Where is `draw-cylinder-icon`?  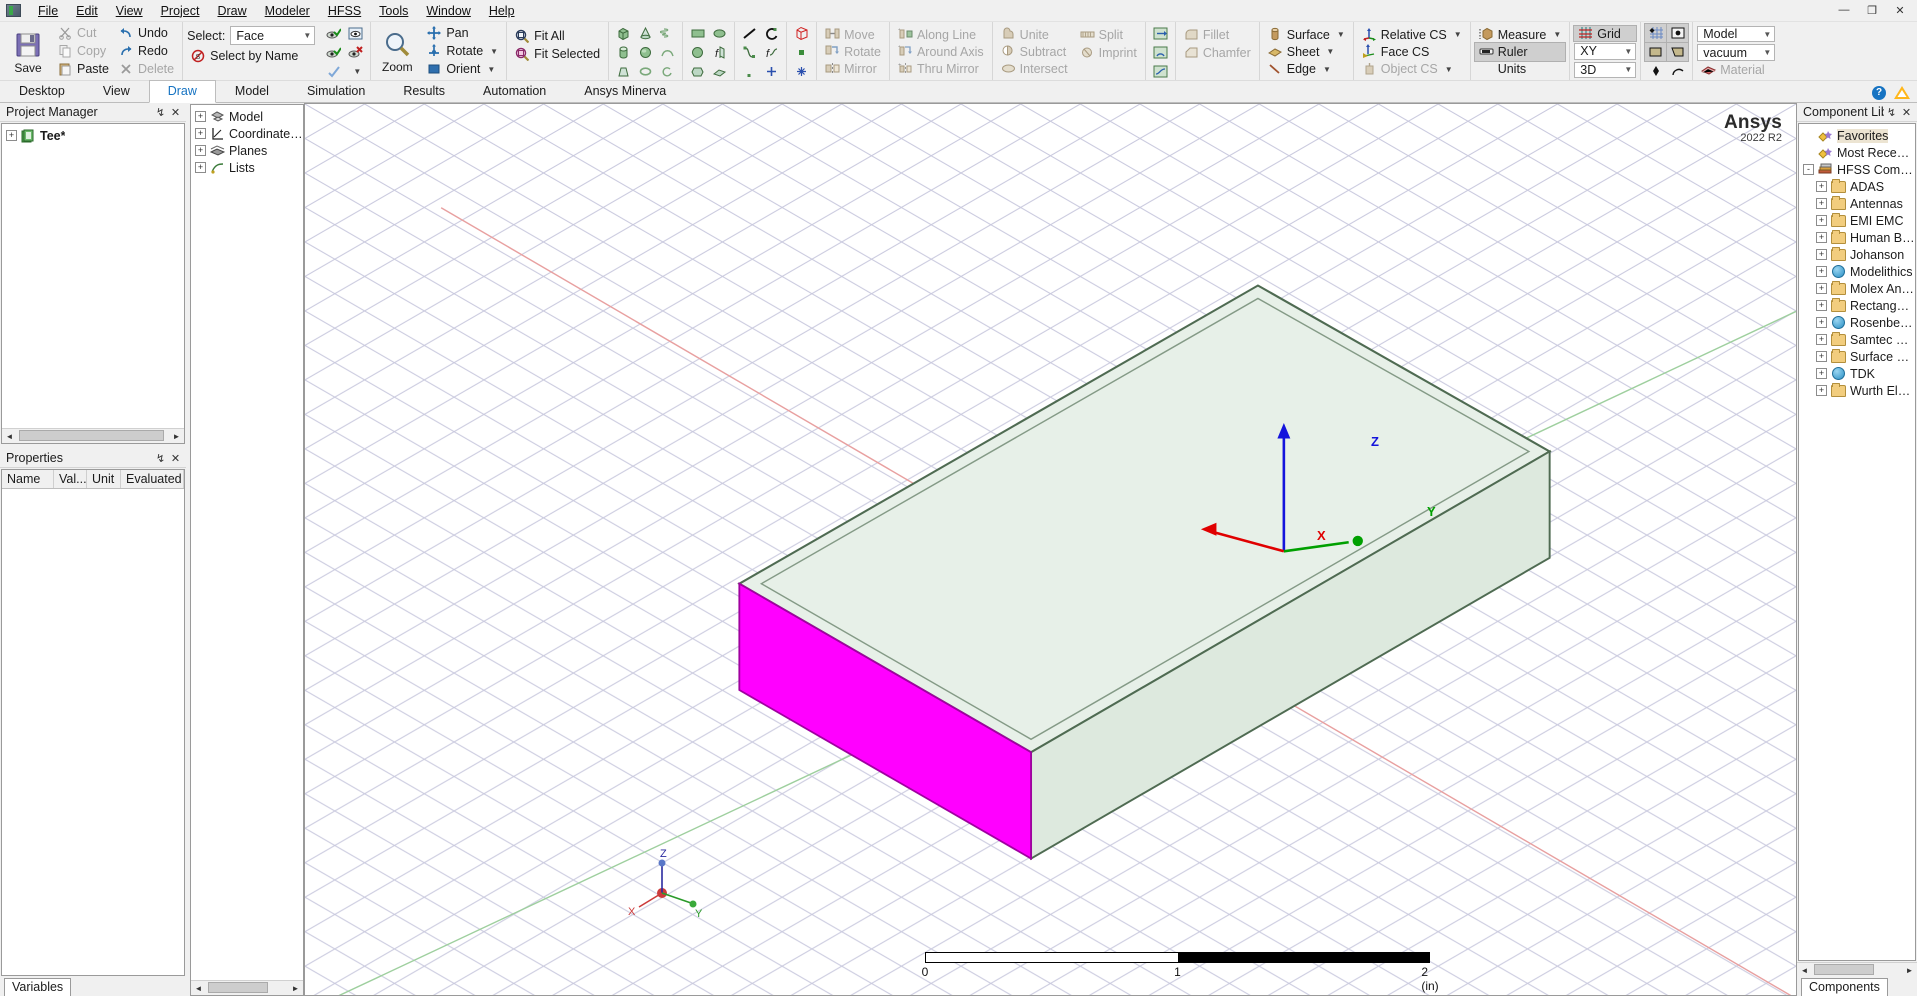
draw-cylinder-icon is located at coordinates (623, 52).